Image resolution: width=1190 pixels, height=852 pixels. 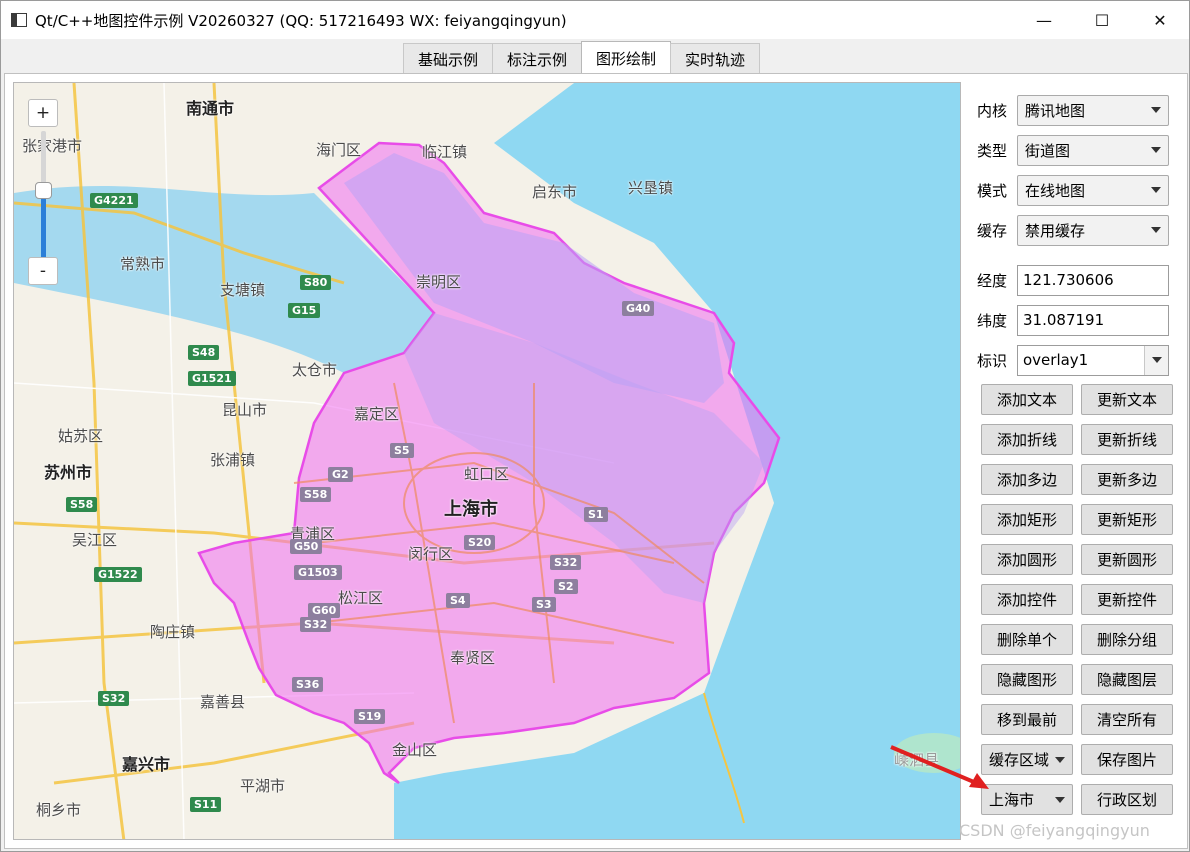 What do you see at coordinates (439, 282) in the screenshot?
I see `map-label-chongming: 崇明区` at bounding box center [439, 282].